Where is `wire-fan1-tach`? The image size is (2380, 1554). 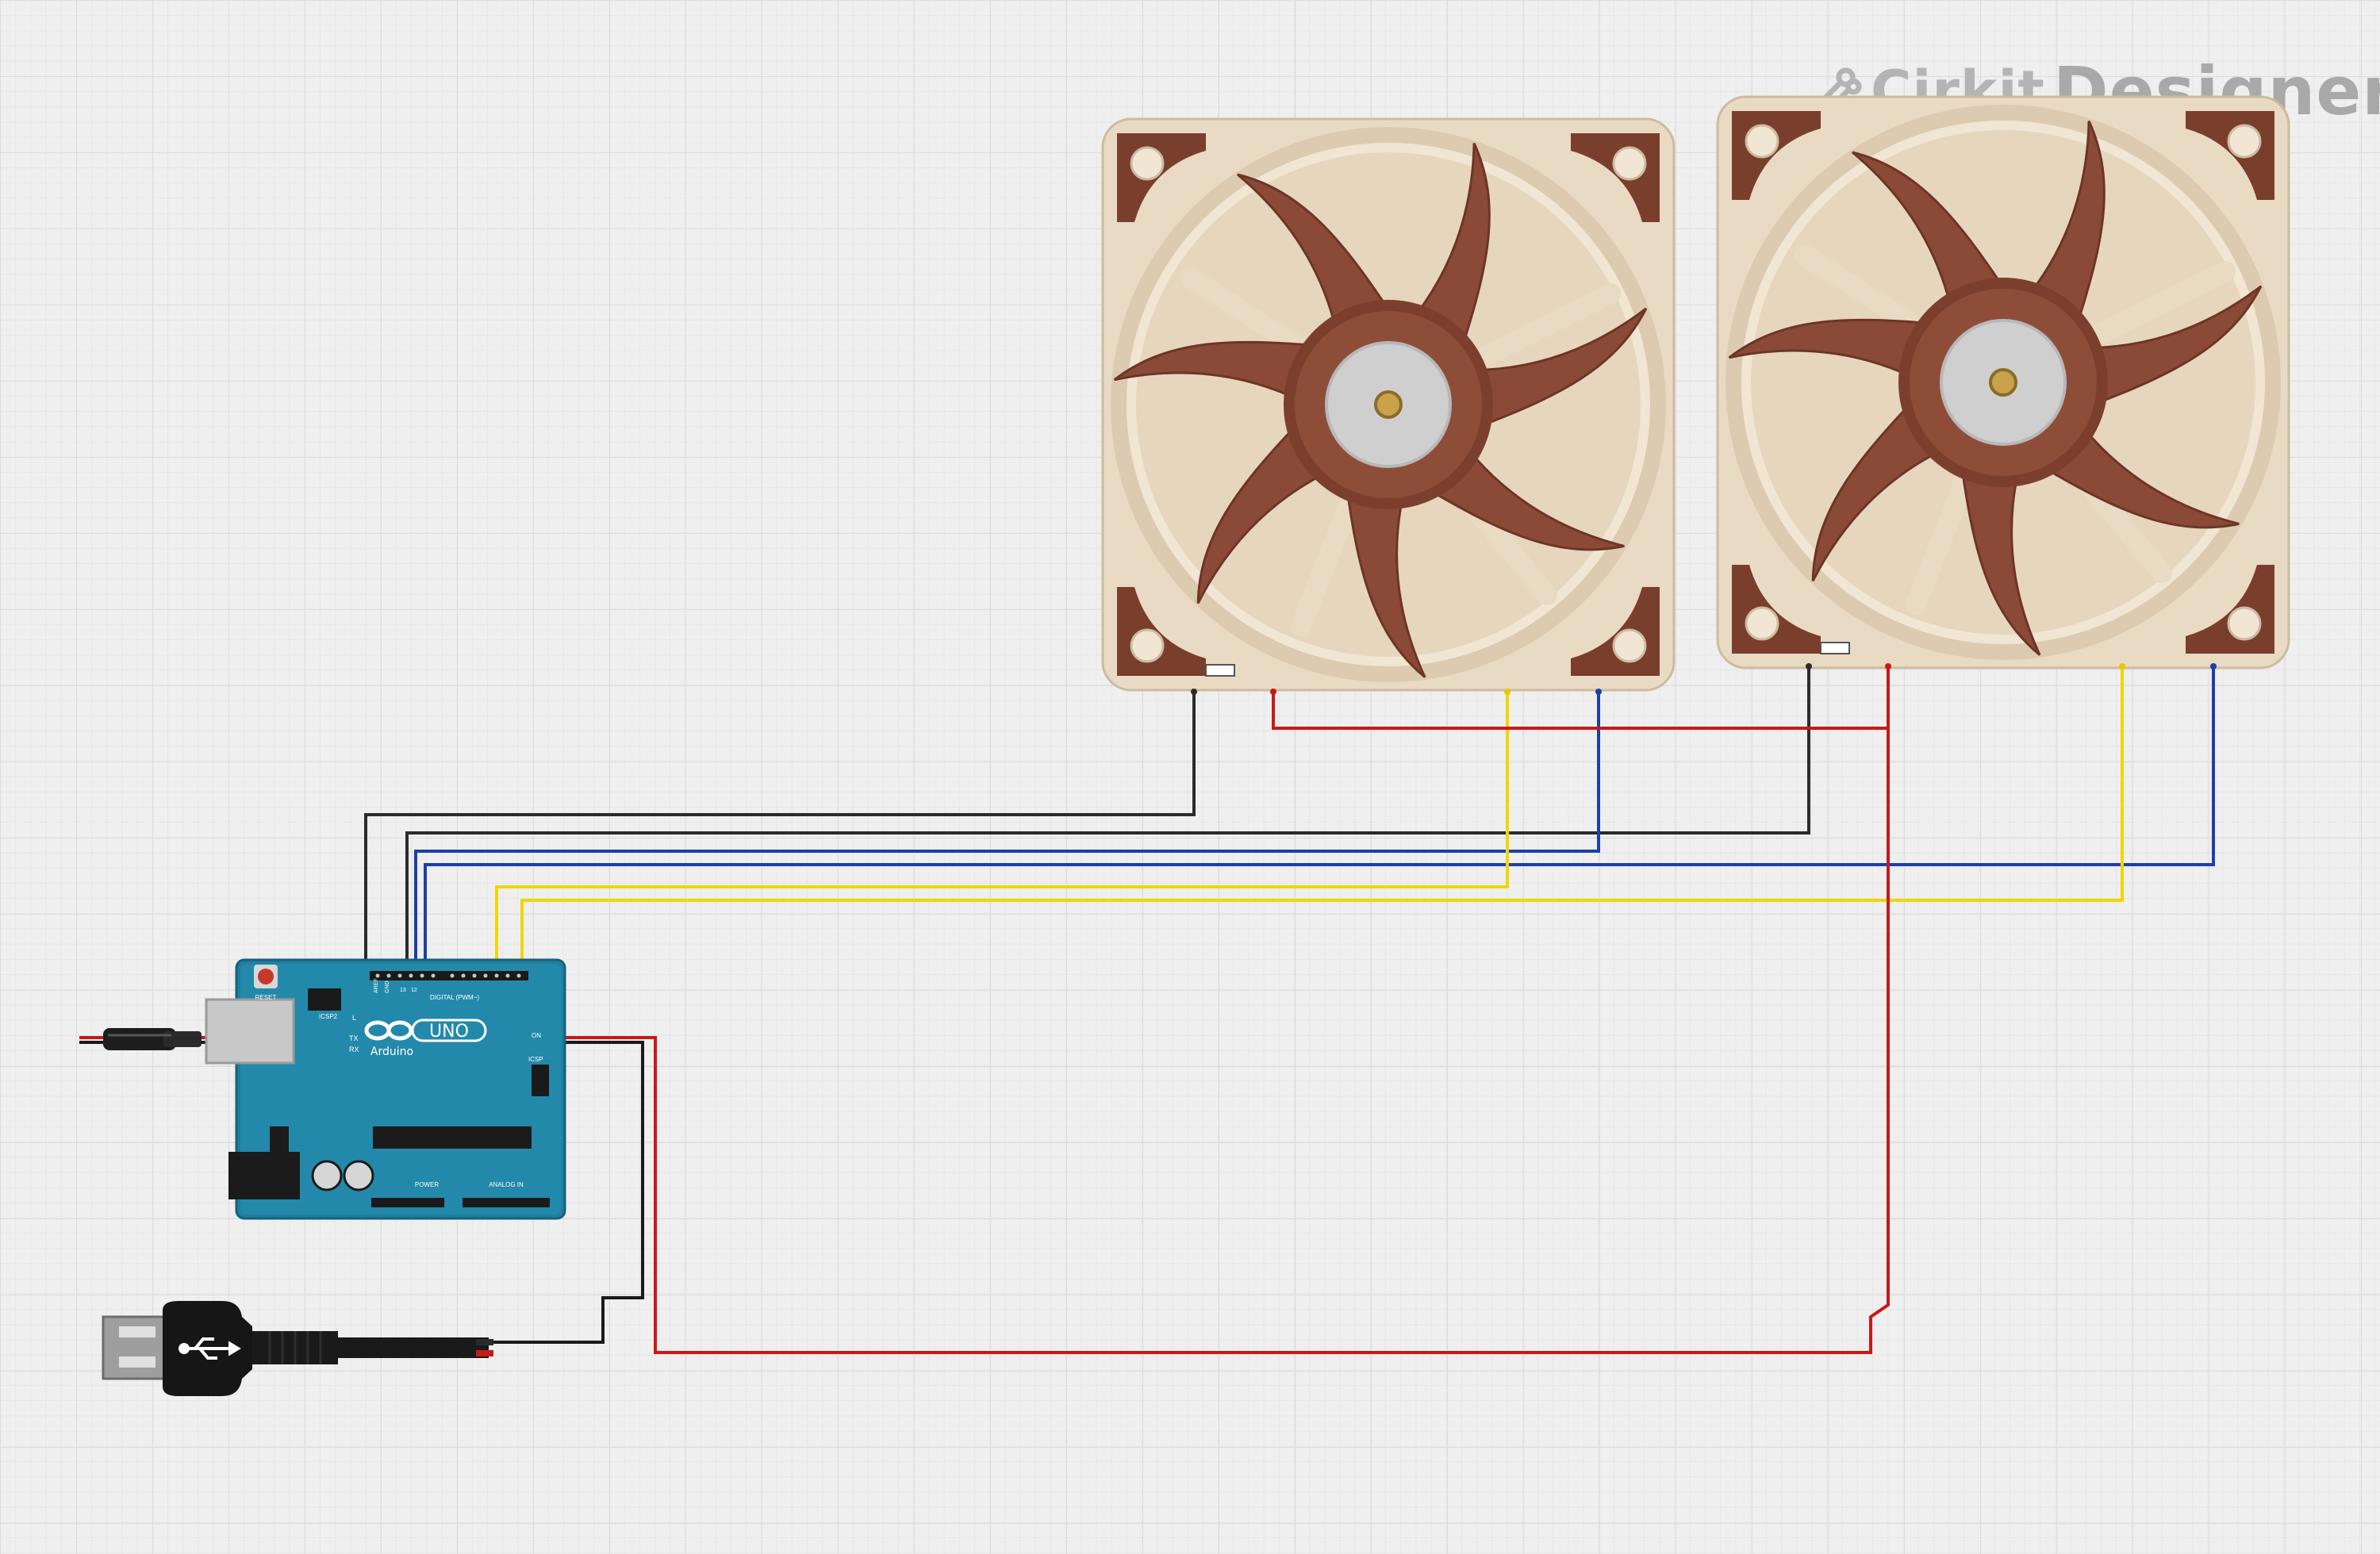
wire-fan1-tach is located at coordinates (1007, 830).